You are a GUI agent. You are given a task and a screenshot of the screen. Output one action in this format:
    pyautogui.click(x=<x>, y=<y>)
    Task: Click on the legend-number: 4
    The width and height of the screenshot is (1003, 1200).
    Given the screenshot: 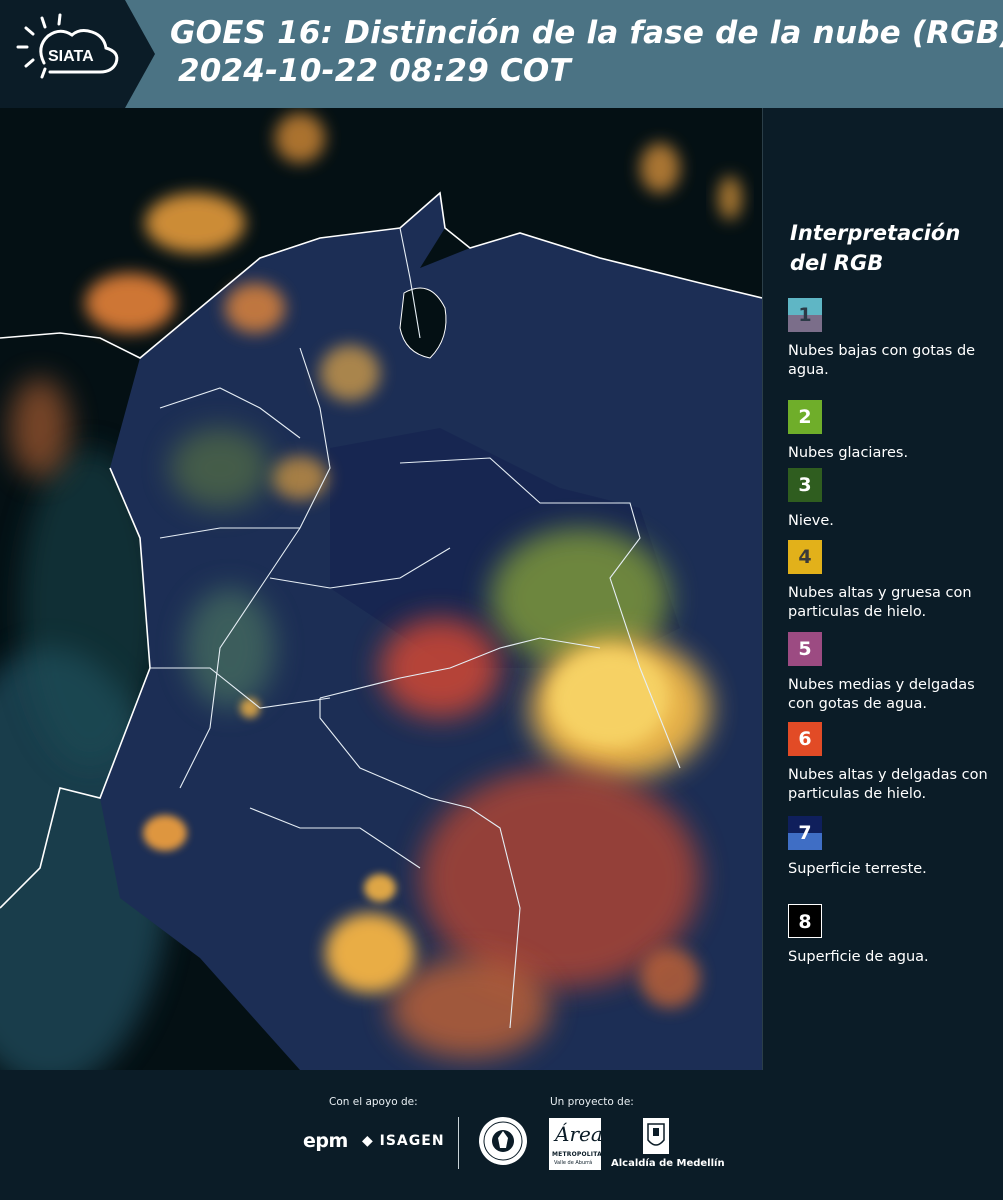 What is the action you would take?
    pyautogui.click(x=805, y=557)
    